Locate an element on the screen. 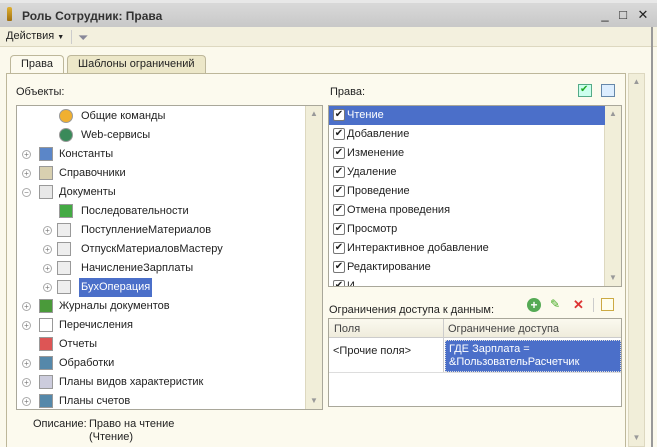 The image size is (657, 447). window-title: Роль Сотрудник: Права is located at coordinates (92, 16).